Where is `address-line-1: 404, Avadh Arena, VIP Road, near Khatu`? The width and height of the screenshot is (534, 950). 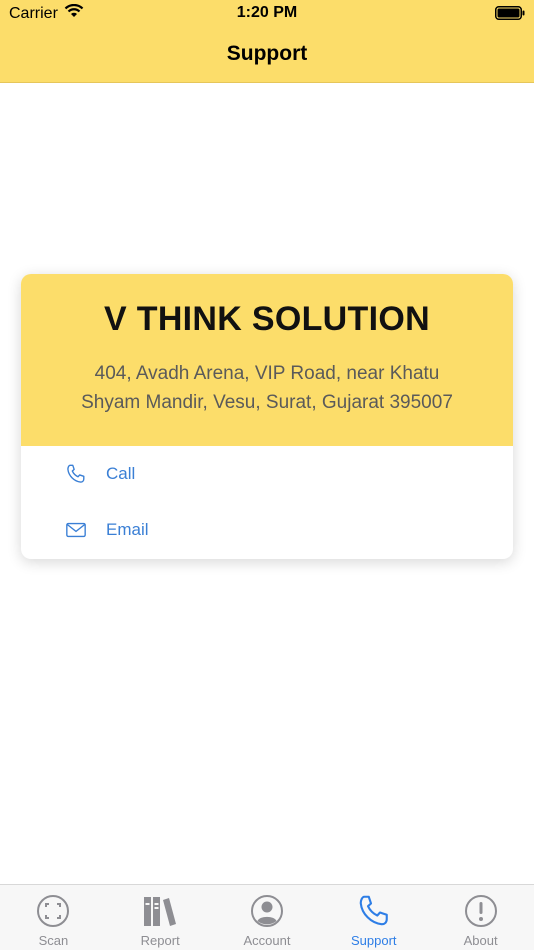
address-line-1: 404, Avadh Arena, VIP Road, near Khatu is located at coordinates (267, 373).